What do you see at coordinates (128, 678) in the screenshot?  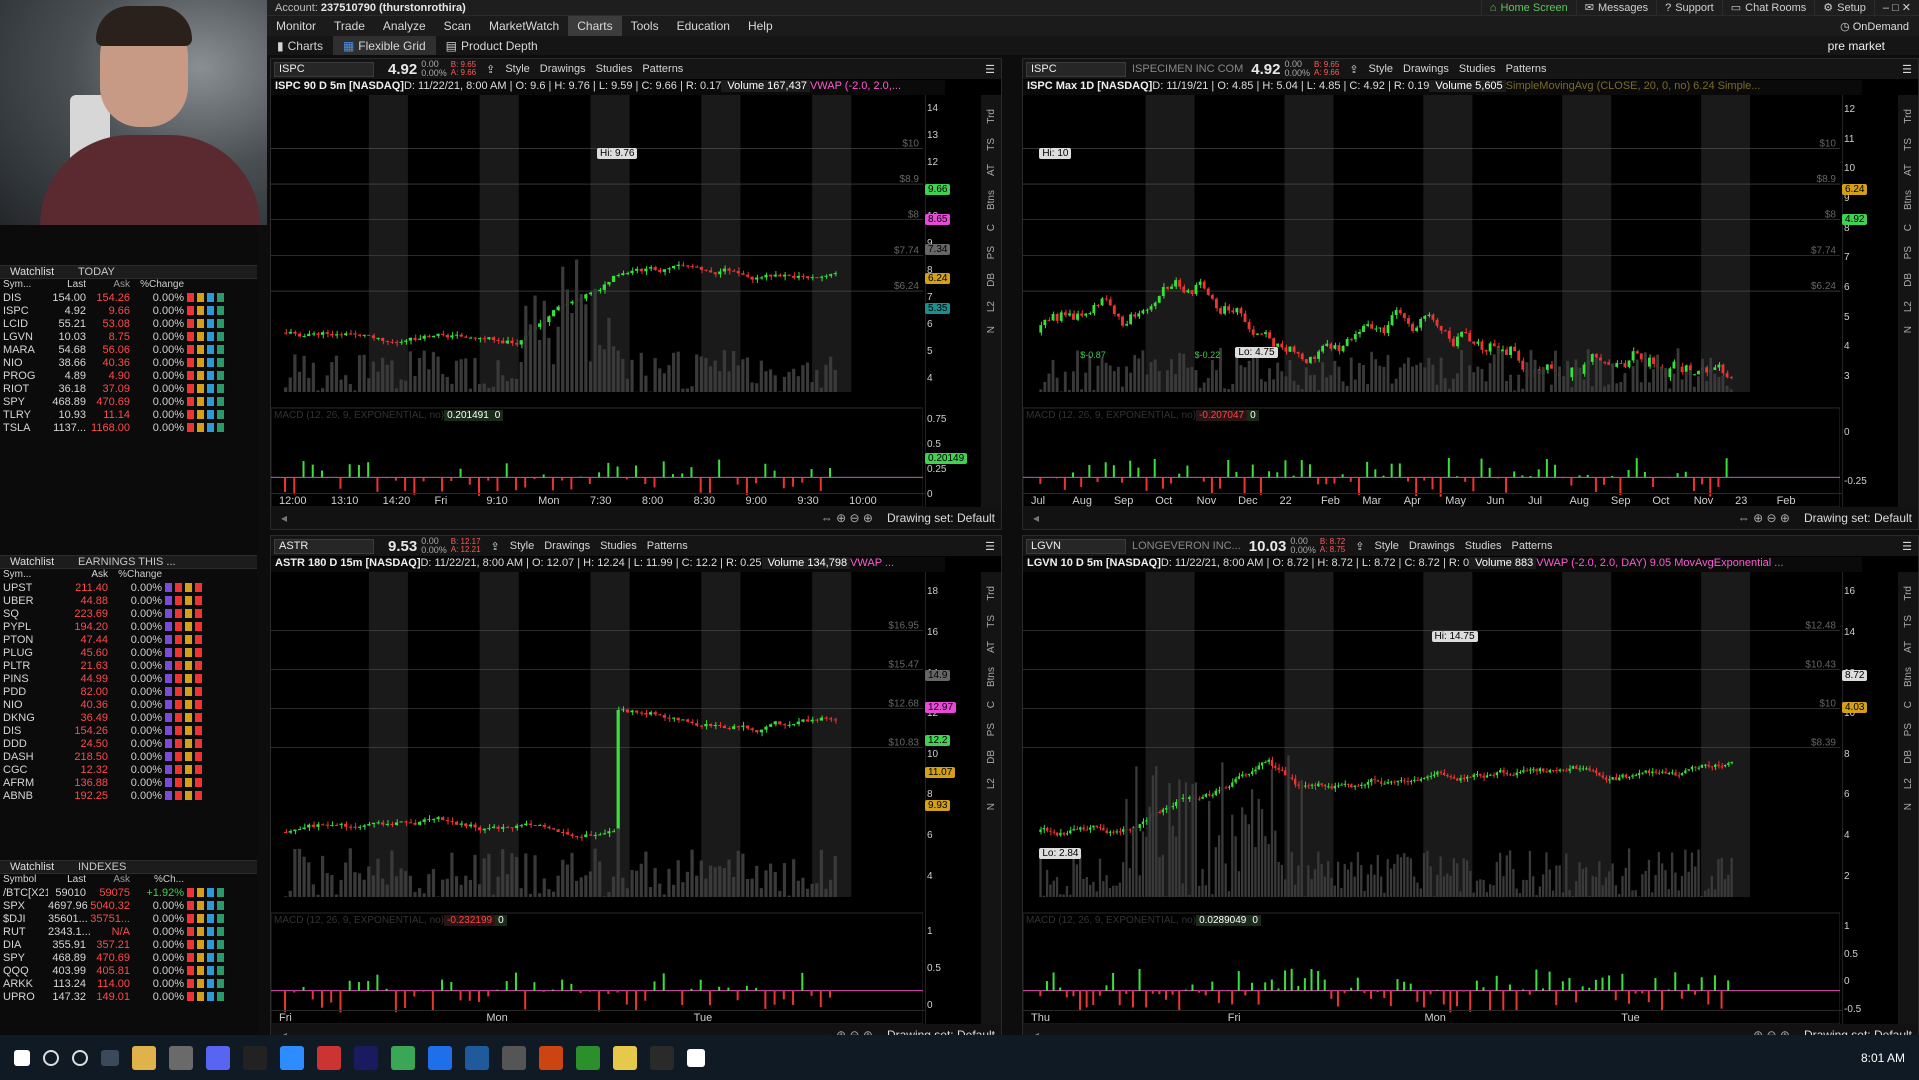 I see `watchlist-row: PINS 44.99 0.00%` at bounding box center [128, 678].